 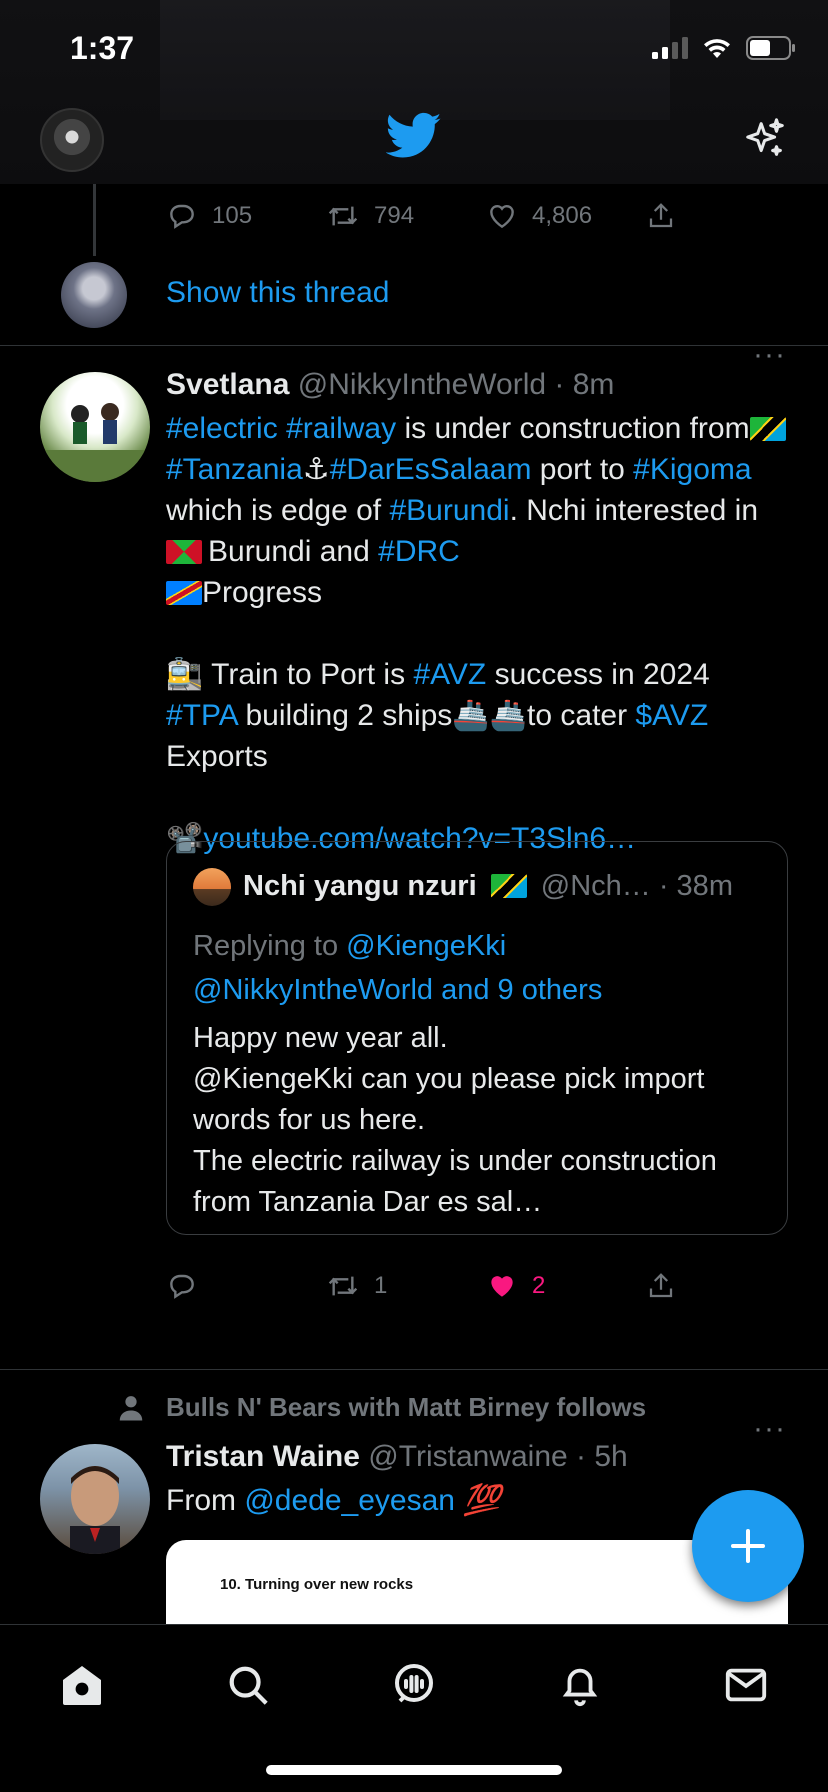 What do you see at coordinates (222, 428) in the screenshot?
I see `hashtag-link: #electric` at bounding box center [222, 428].